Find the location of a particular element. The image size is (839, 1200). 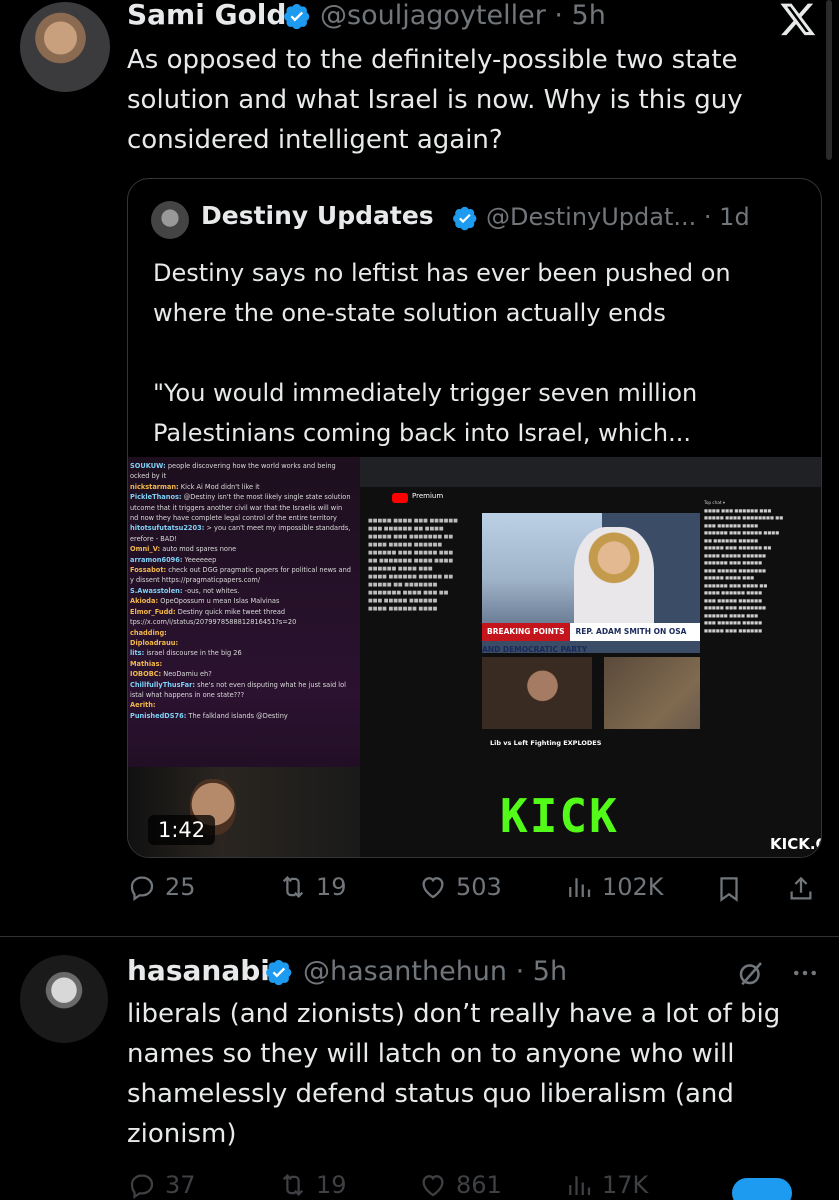

chat-username: IOBOBC: is located at coordinates (146, 674).